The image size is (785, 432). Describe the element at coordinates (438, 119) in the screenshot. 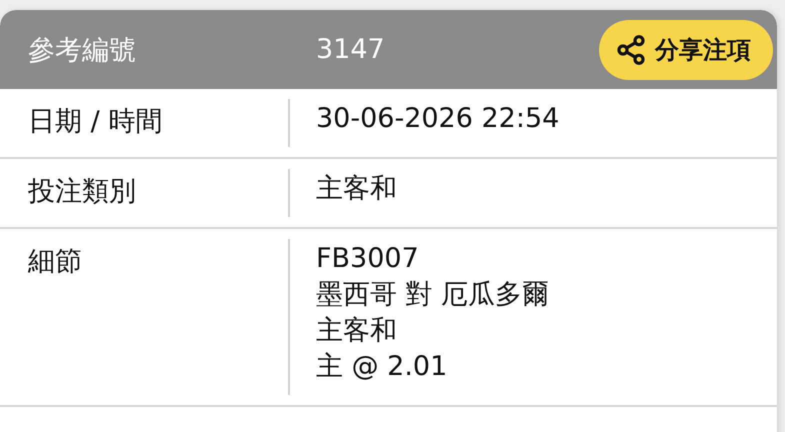

I see `field-value: 30-06-2026 22:54` at that location.